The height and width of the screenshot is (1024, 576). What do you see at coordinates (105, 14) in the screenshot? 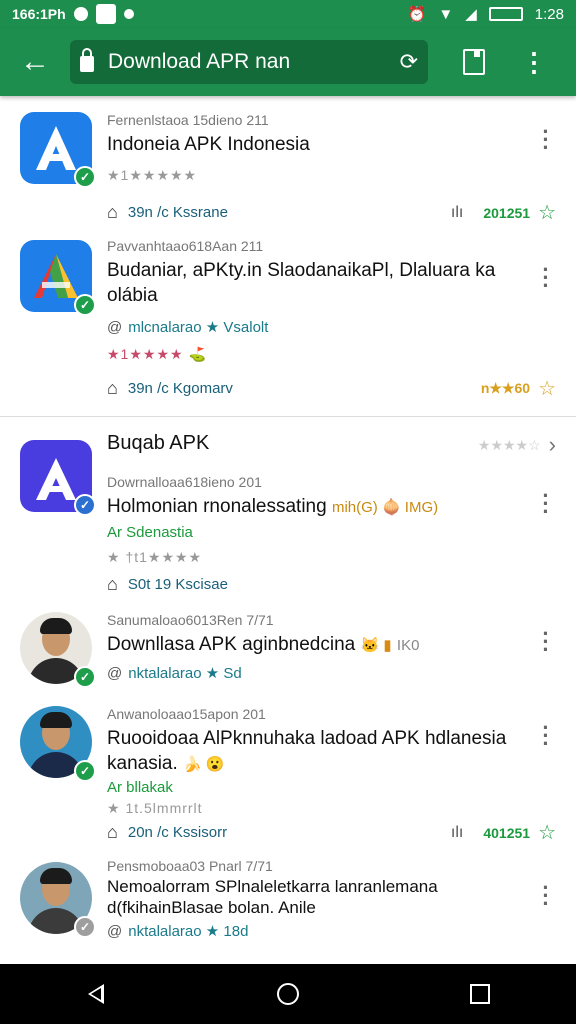
I see `app-notification-icon` at bounding box center [105, 14].